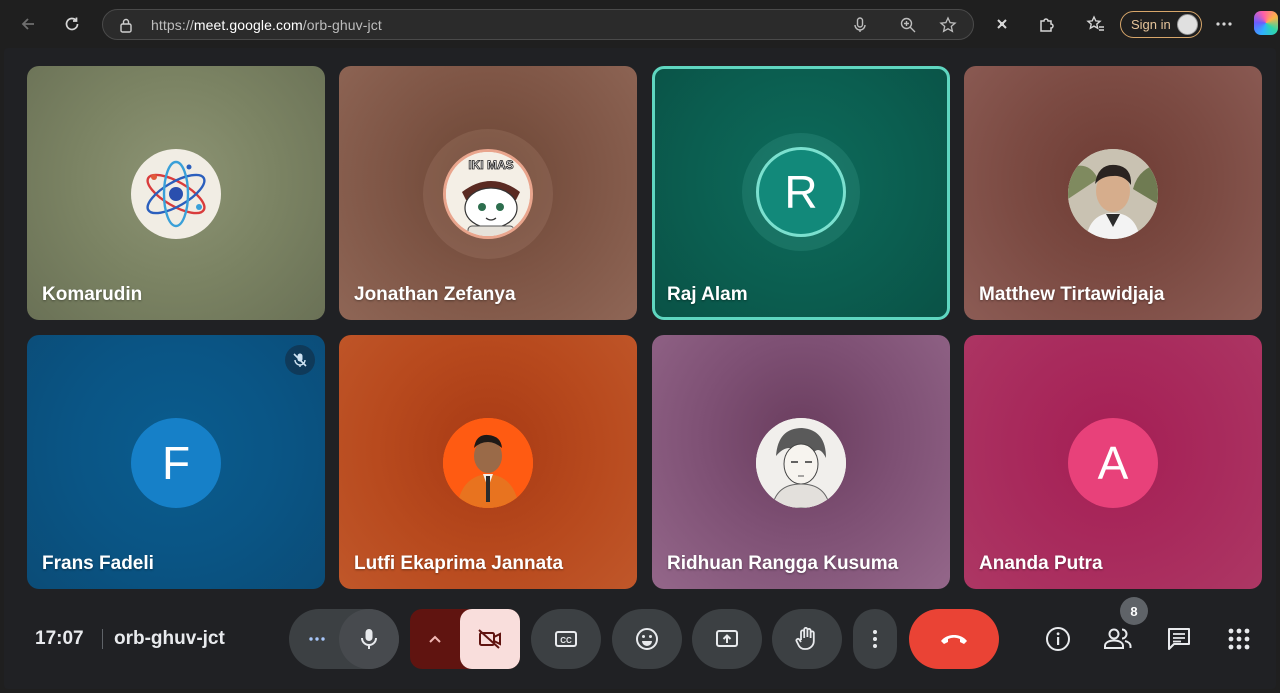 The image size is (1280, 693). What do you see at coordinates (1041, 563) in the screenshot?
I see `participant-name: Ananda Putra` at bounding box center [1041, 563].